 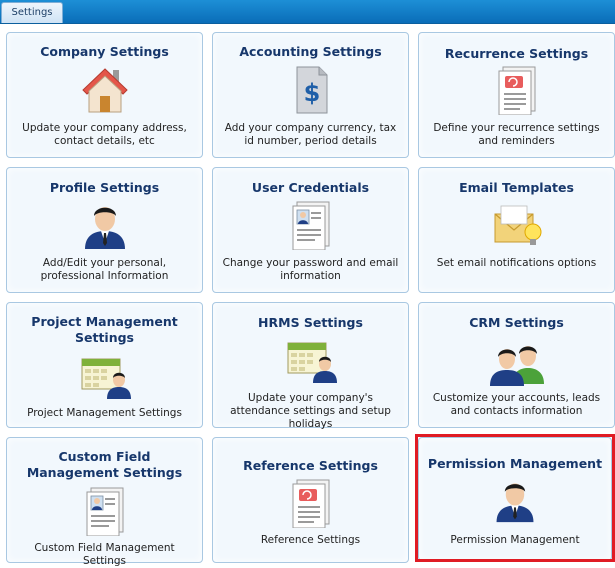 I want to click on card-title: Project Management Settings, so click(x=104, y=329).